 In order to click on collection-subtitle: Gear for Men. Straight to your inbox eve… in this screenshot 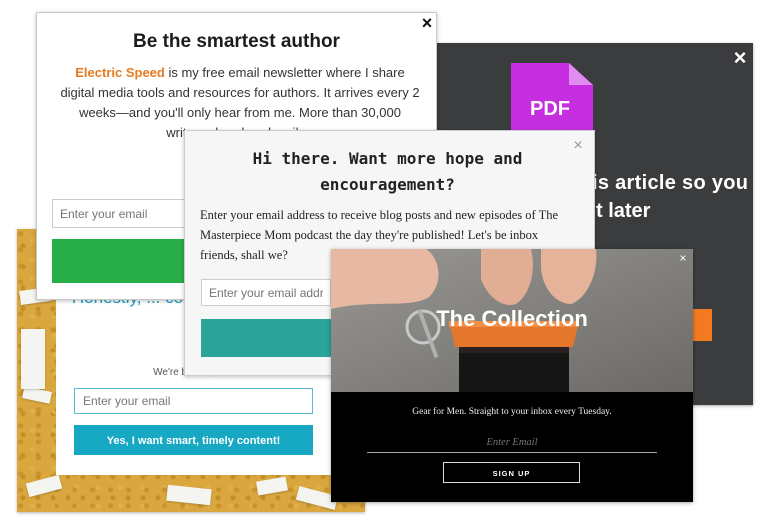, I will do `click(512, 412)`.